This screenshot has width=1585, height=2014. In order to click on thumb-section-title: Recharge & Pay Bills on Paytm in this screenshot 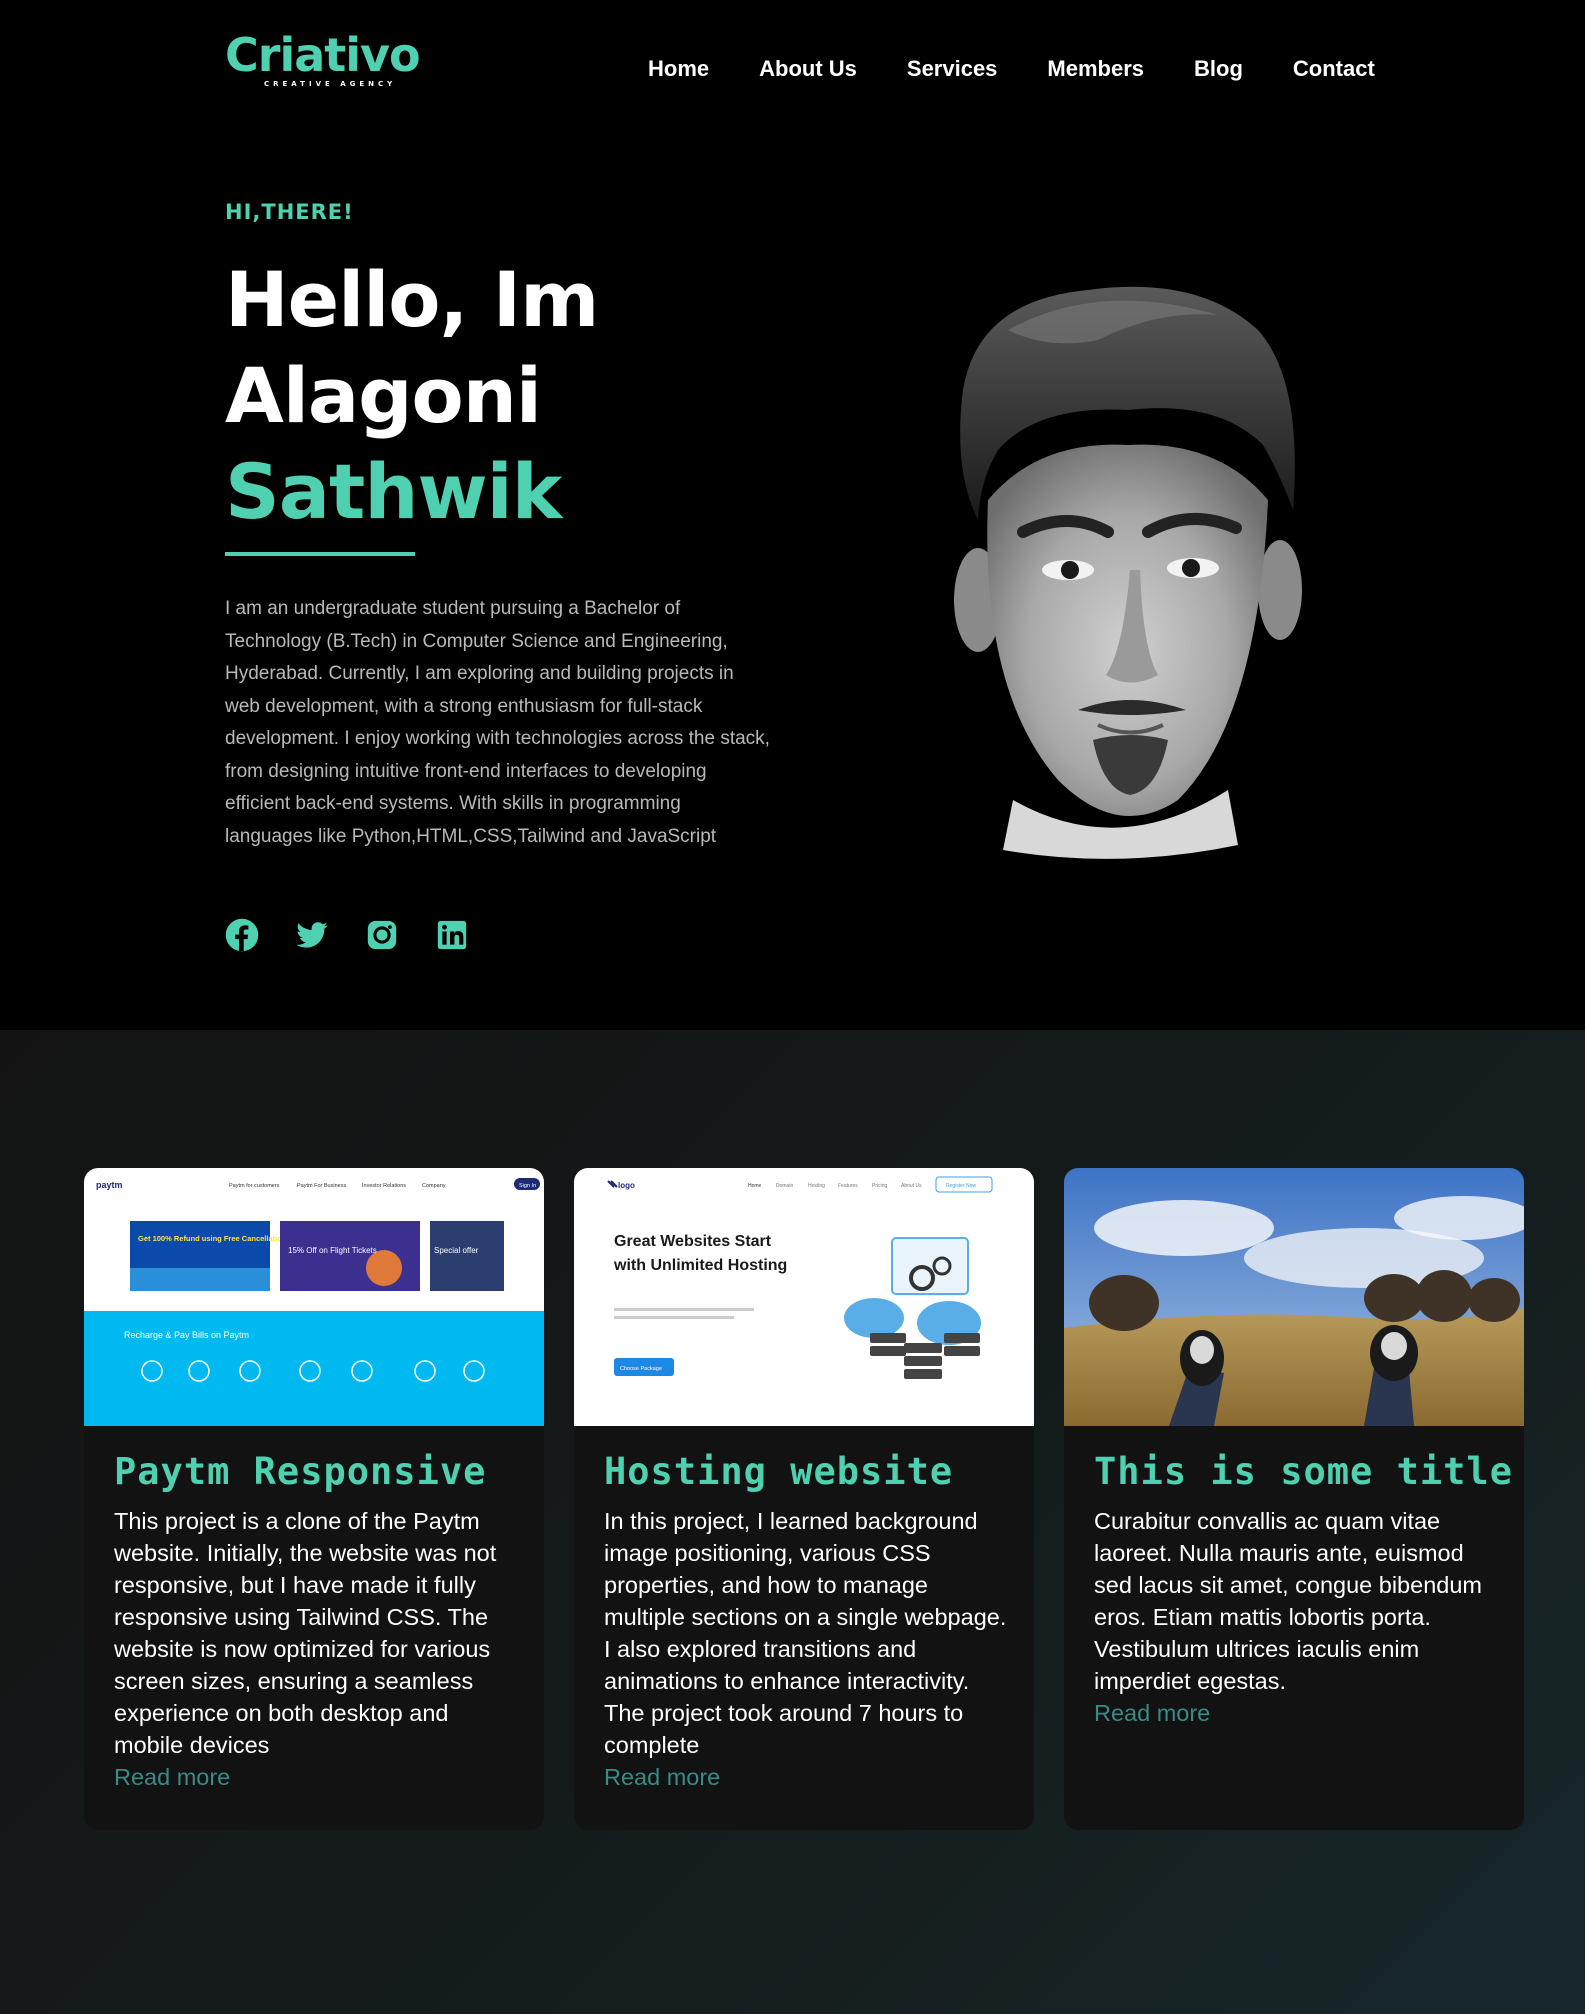, I will do `click(186, 1335)`.